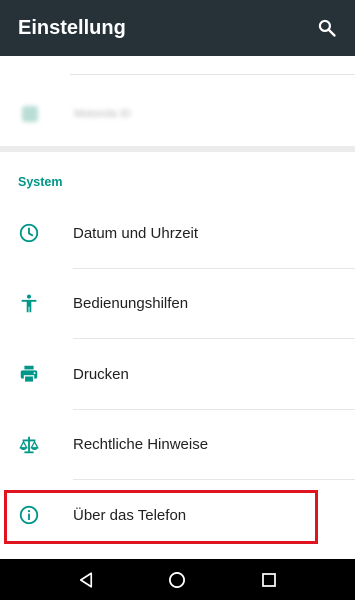  I want to click on navigation-bar, so click(177, 579).